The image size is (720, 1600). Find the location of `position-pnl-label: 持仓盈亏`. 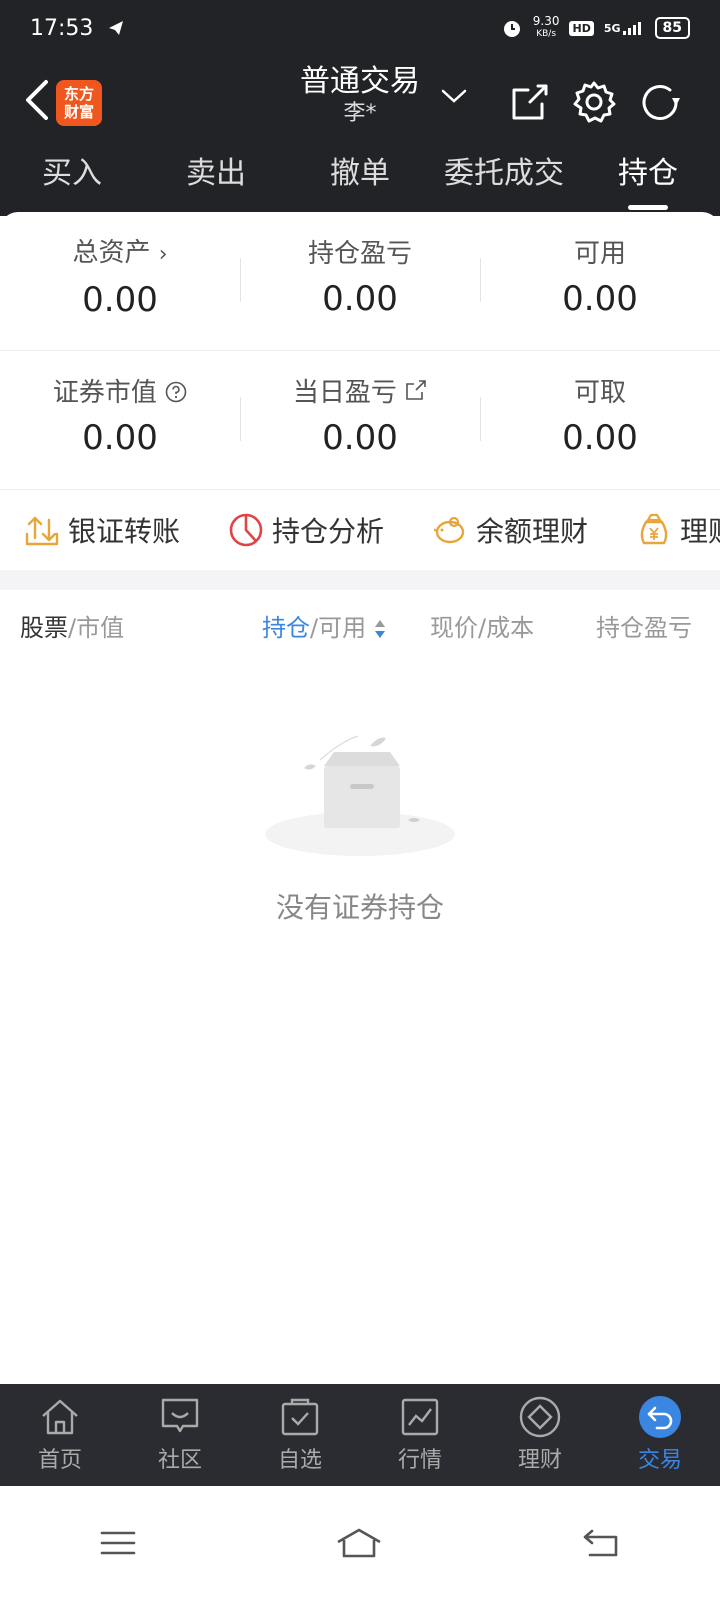

position-pnl-label: 持仓盈亏 is located at coordinates (359, 254).